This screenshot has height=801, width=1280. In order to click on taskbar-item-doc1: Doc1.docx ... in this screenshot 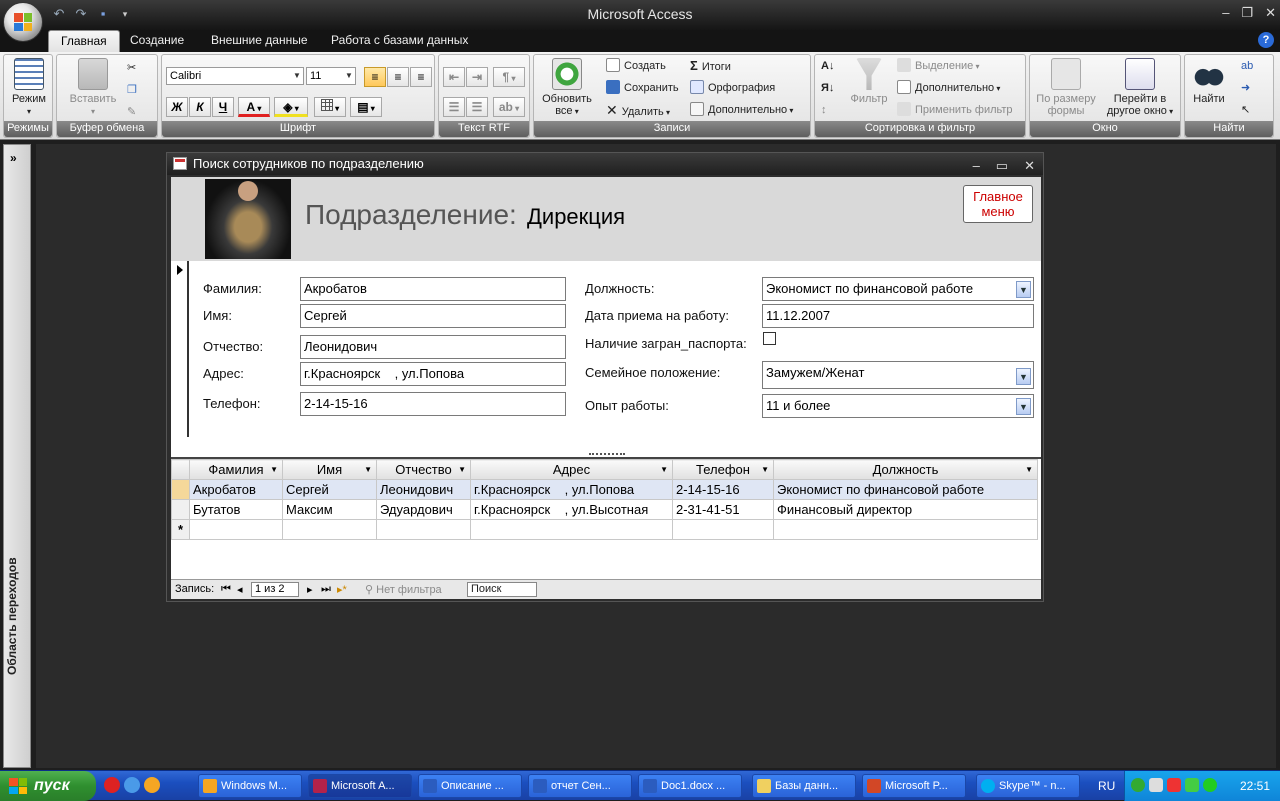, I will do `click(690, 786)`.